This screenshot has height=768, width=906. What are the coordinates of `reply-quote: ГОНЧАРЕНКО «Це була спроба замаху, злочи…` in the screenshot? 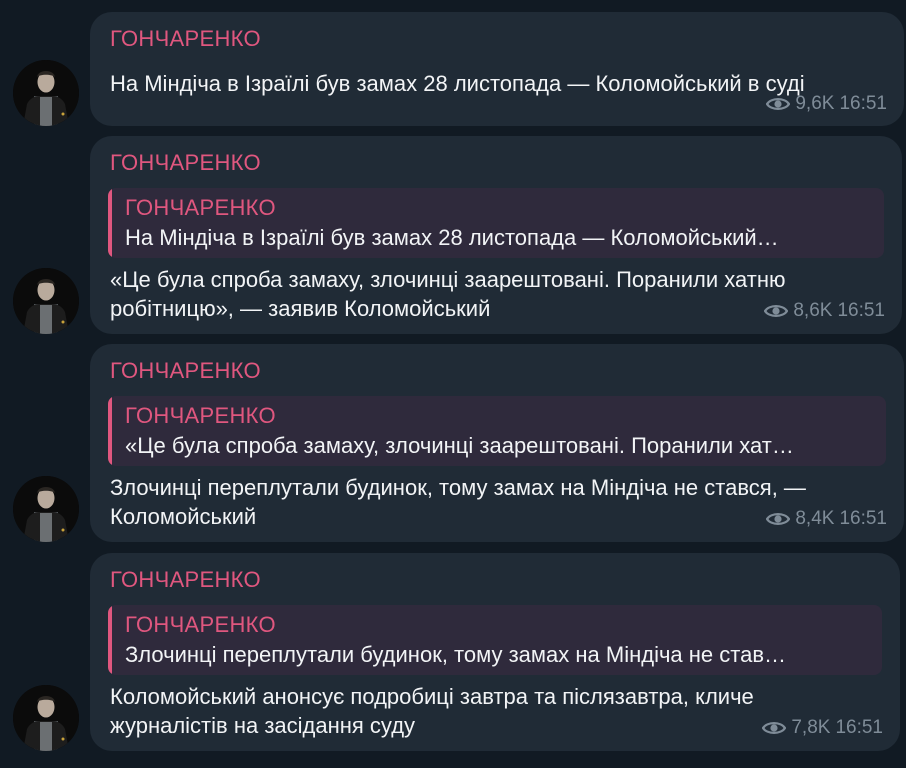 It's located at (497, 431).